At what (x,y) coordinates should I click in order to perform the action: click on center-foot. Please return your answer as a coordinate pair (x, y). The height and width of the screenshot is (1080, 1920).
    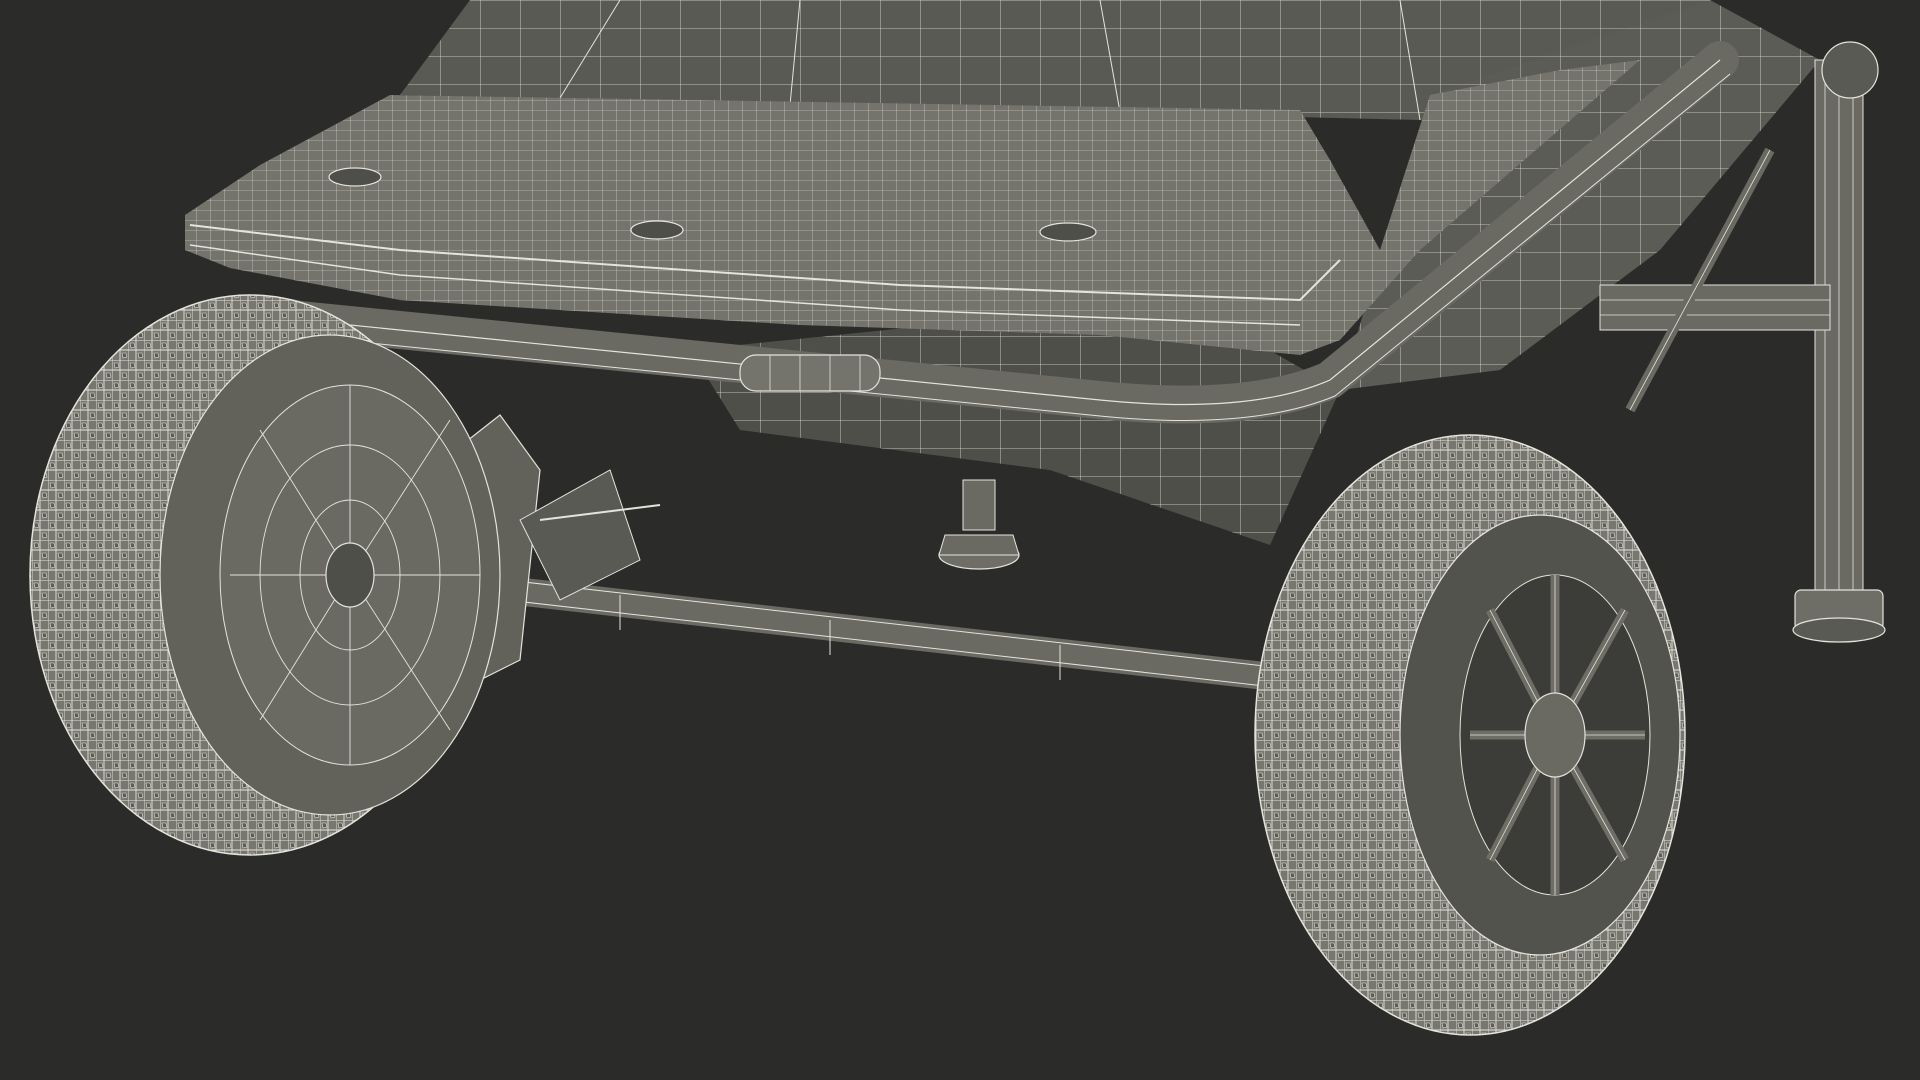
    Looking at the image, I should click on (979, 524).